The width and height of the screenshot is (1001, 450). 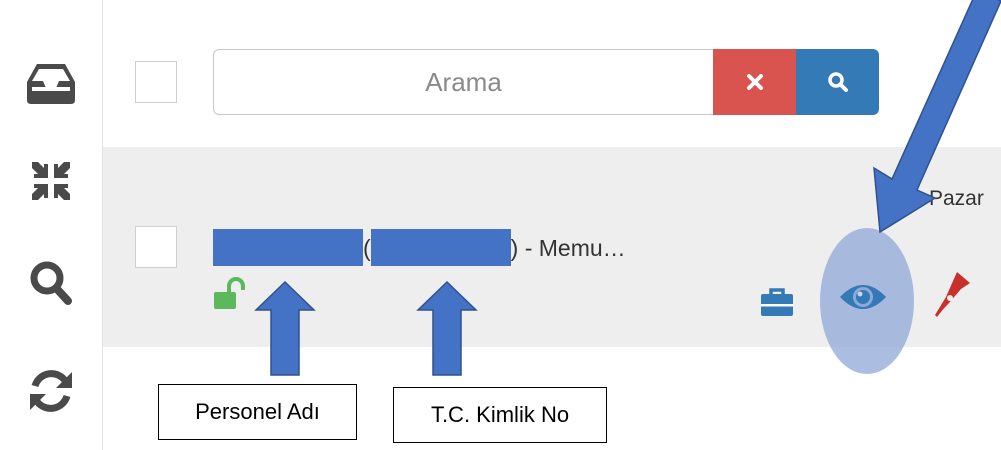 I want to click on tc-kimlik-callout: T.C. Kimlik No, so click(x=500, y=415).